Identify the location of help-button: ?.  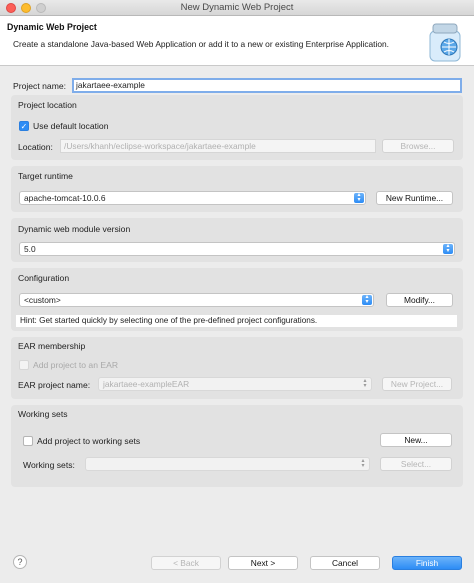
(20, 562).